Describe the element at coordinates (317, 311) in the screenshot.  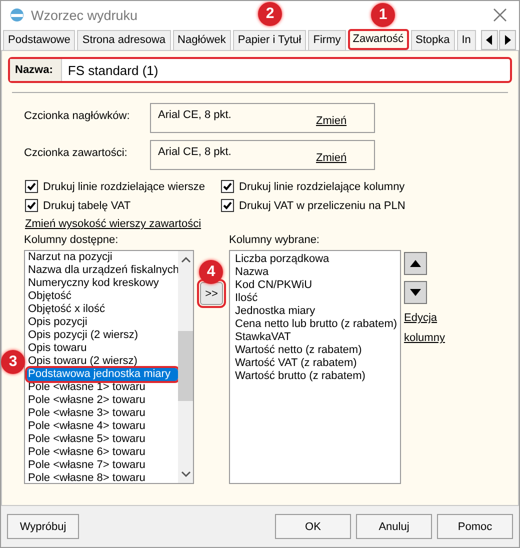
I see `list-item: Jednostka miary` at that location.